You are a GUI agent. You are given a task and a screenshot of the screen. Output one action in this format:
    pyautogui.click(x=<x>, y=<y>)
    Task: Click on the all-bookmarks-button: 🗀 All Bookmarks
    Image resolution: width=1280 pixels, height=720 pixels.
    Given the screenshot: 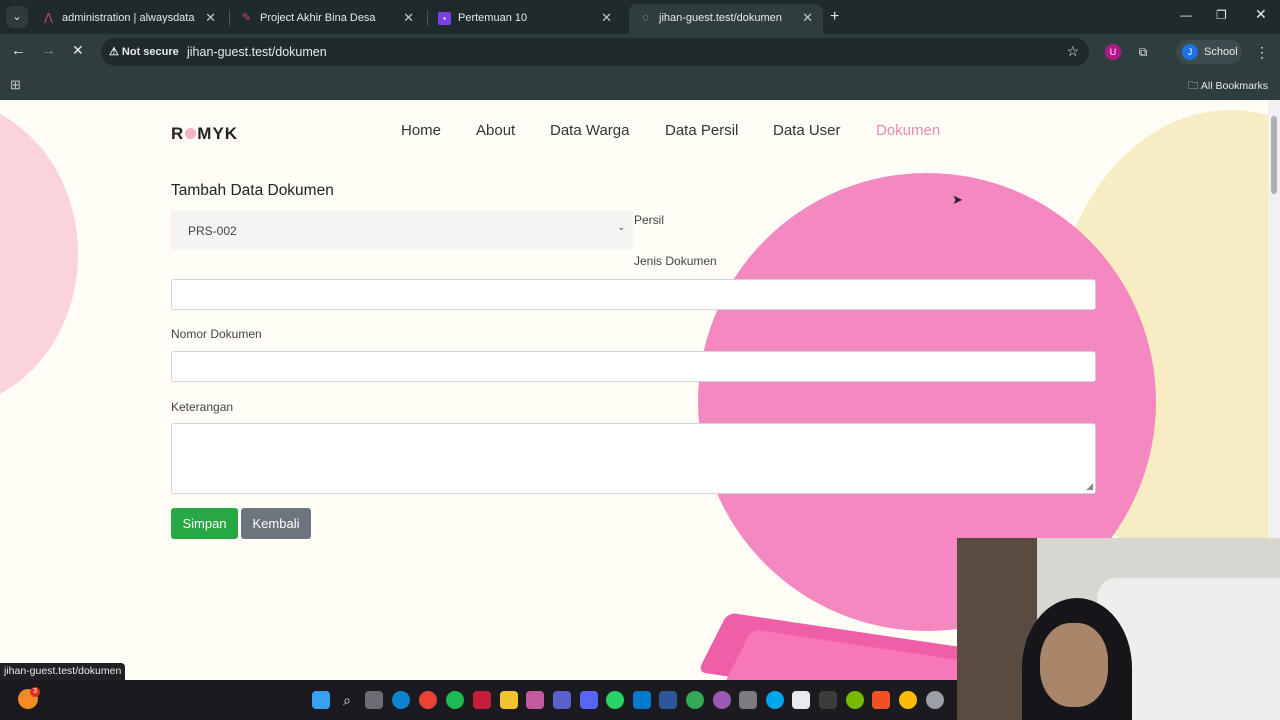 What is the action you would take?
    pyautogui.click(x=1228, y=87)
    